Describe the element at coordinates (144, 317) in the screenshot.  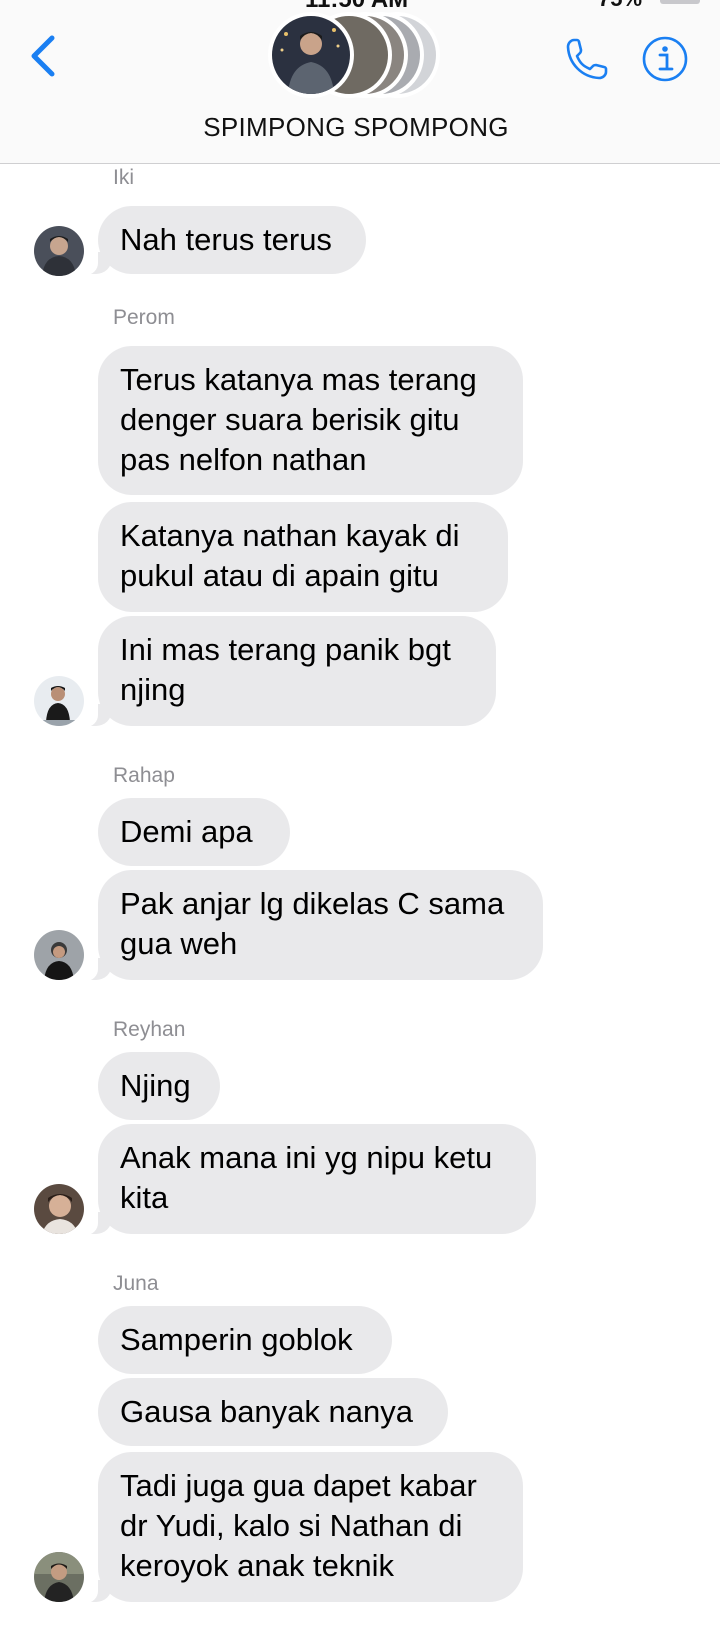
I see `sender-name: Perom` at that location.